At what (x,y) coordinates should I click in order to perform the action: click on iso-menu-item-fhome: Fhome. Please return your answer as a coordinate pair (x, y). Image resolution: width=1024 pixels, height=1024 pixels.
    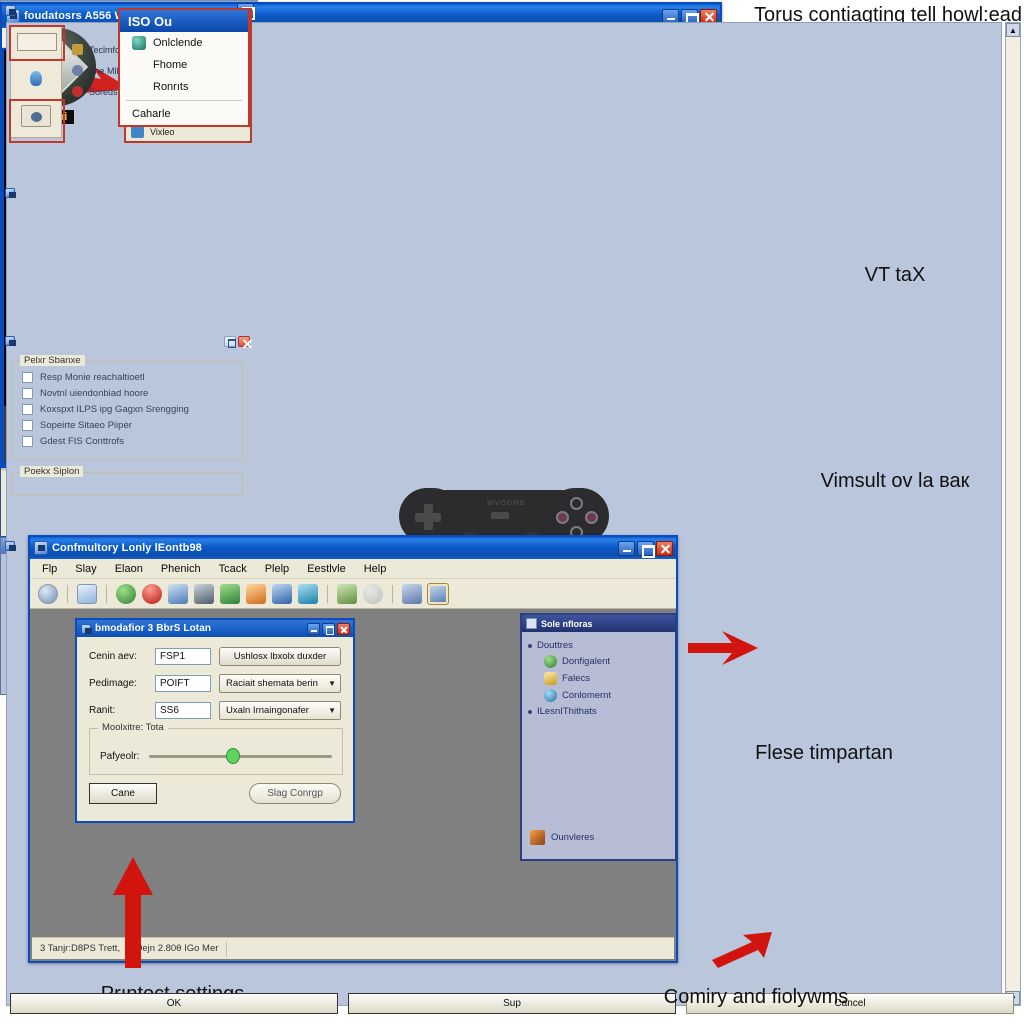
    Looking at the image, I should click on (184, 65).